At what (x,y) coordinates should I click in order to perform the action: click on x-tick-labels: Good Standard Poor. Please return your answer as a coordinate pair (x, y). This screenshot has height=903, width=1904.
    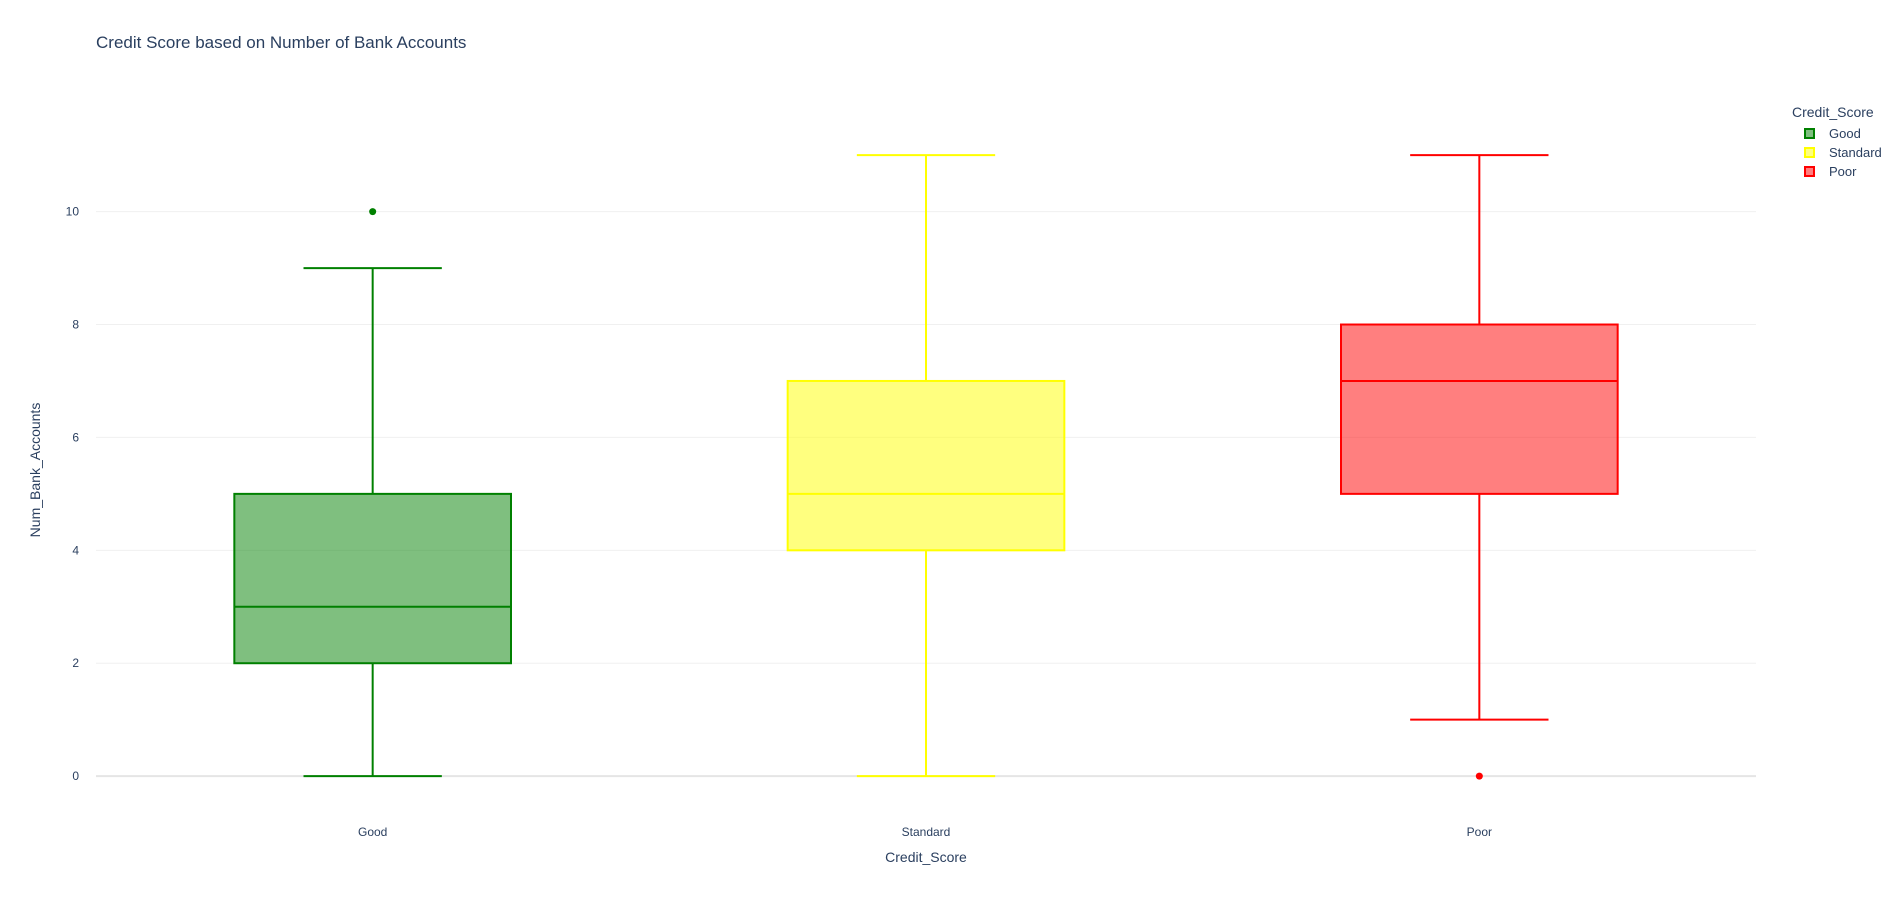
    Looking at the image, I should click on (925, 832).